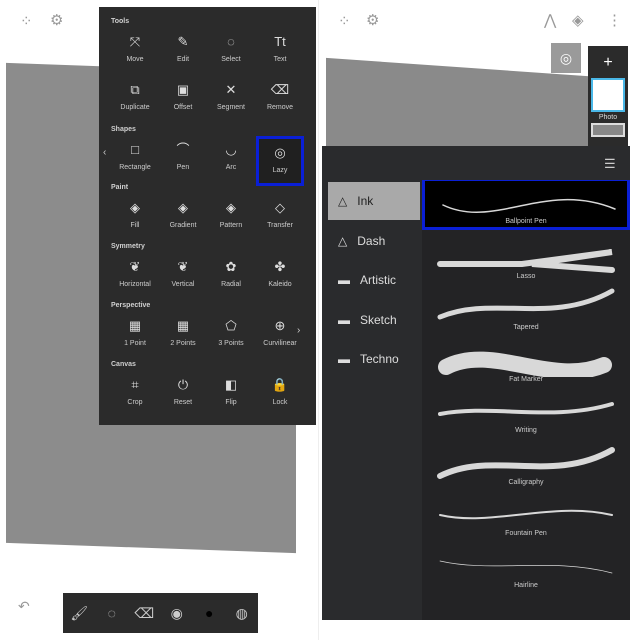 This screenshot has width=640, height=640. I want to click on flip-icon: ◧, so click(231, 384).